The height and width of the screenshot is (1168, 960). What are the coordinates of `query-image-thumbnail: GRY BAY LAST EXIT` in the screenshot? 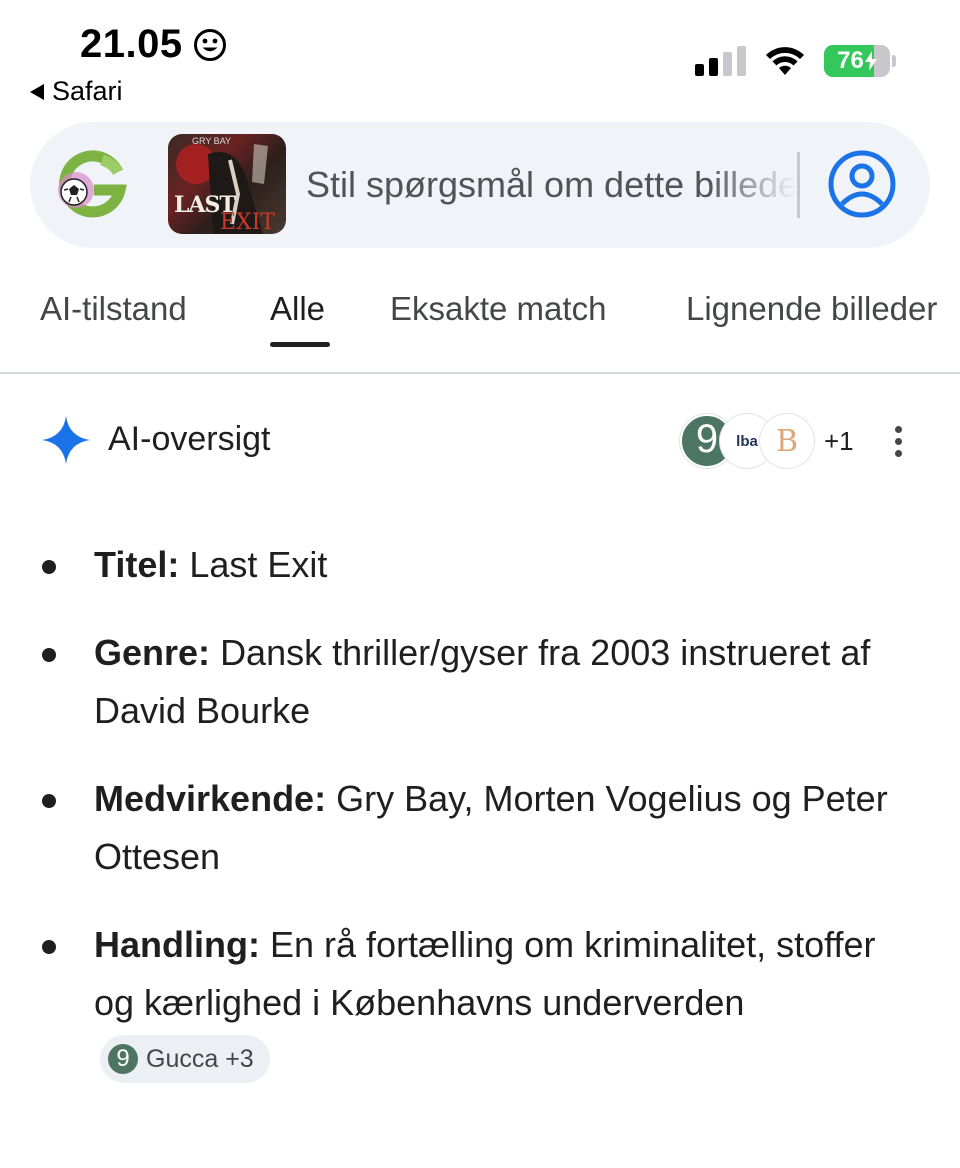 It's located at (227, 184).